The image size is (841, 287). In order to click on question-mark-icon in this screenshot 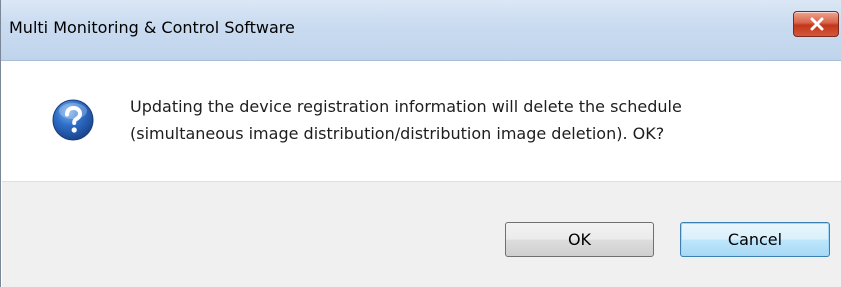, I will do `click(73, 120)`.